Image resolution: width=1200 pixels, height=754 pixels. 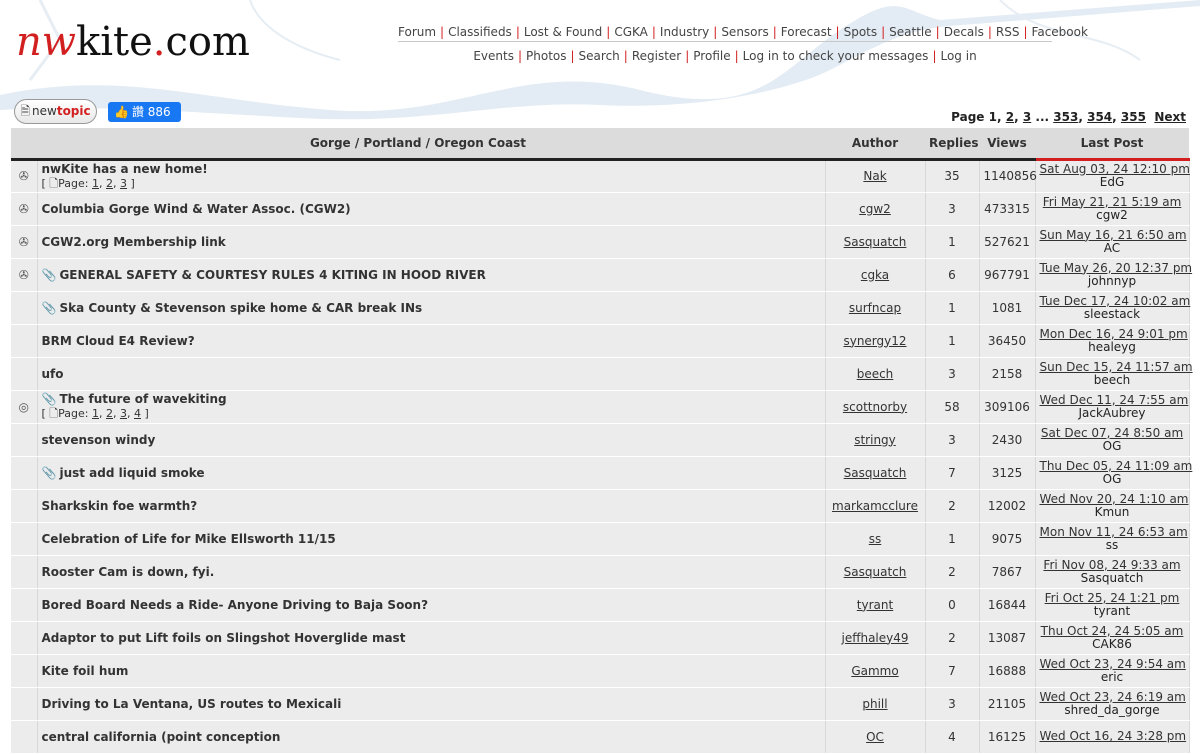 What do you see at coordinates (1116, 268) in the screenshot?
I see `last-post-date-link: Tue May 26, 20 12:37 pm` at bounding box center [1116, 268].